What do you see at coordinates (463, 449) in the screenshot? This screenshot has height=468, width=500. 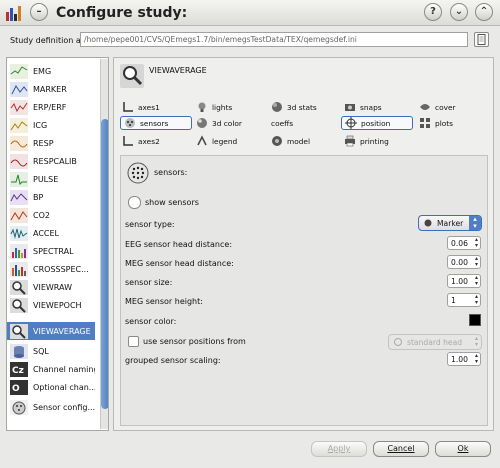 I see `ok-button: Ok` at bounding box center [463, 449].